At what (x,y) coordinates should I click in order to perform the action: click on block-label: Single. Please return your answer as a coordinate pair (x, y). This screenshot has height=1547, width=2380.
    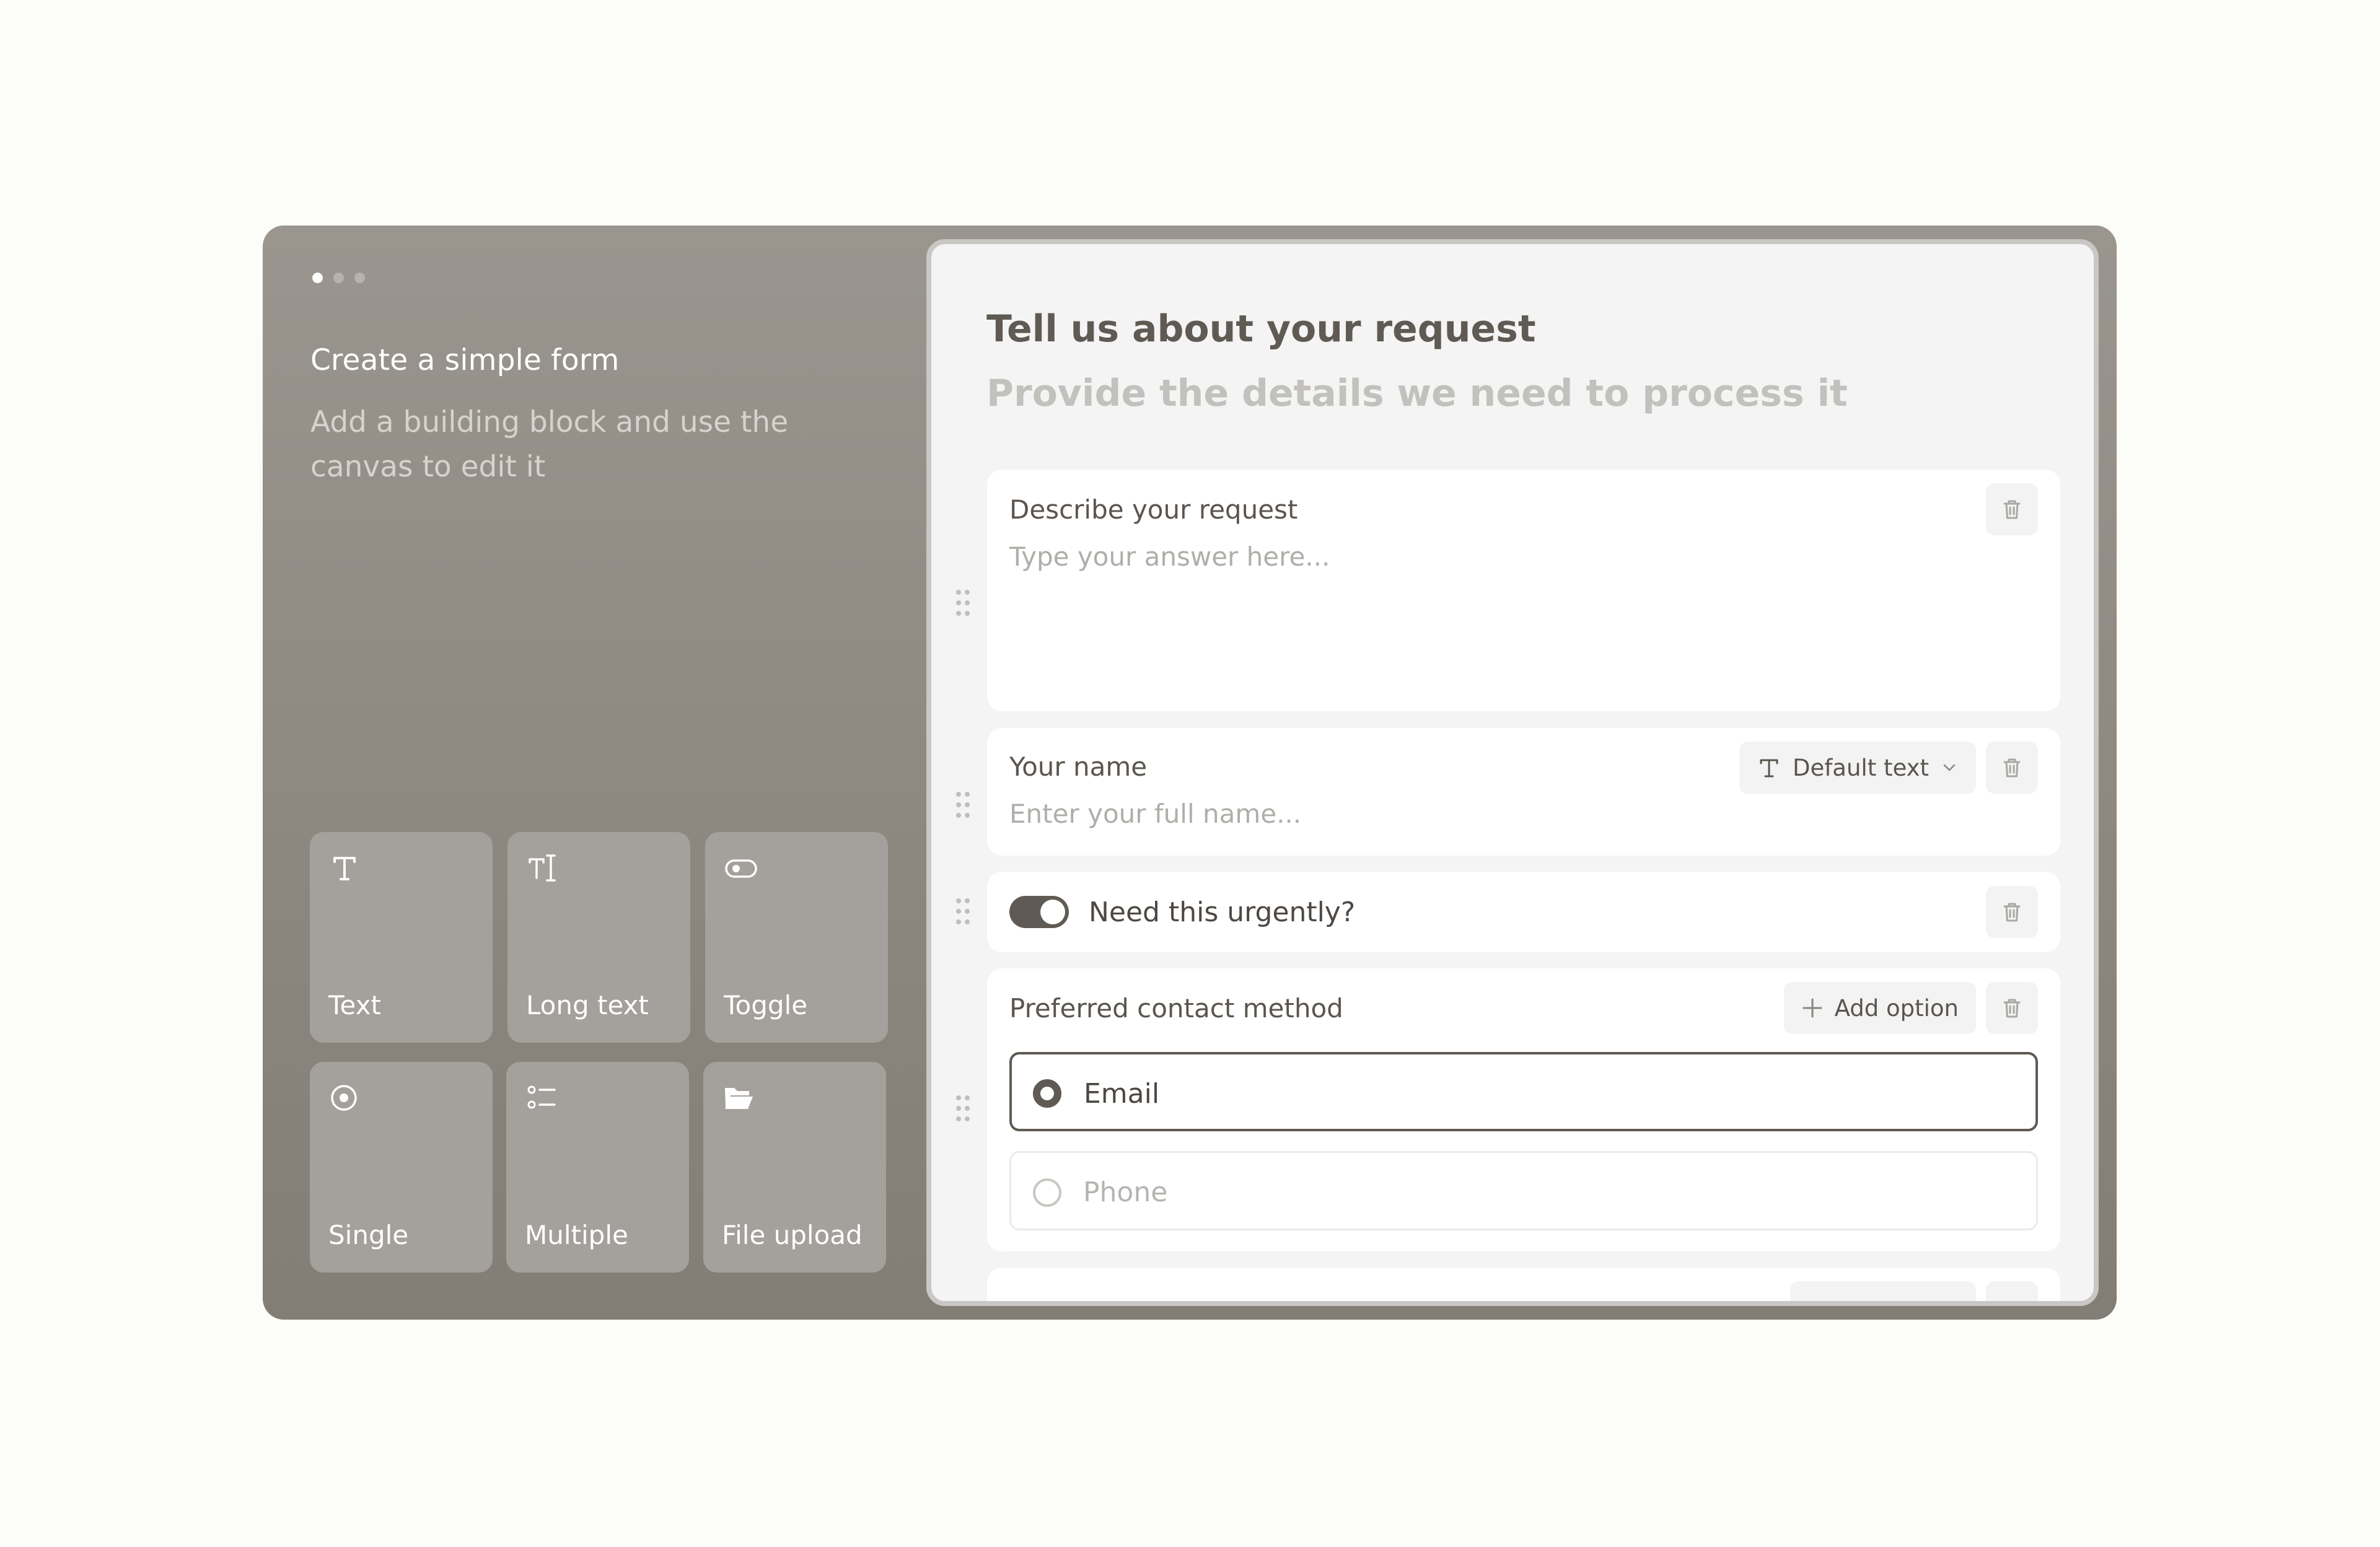
    Looking at the image, I should click on (368, 1235).